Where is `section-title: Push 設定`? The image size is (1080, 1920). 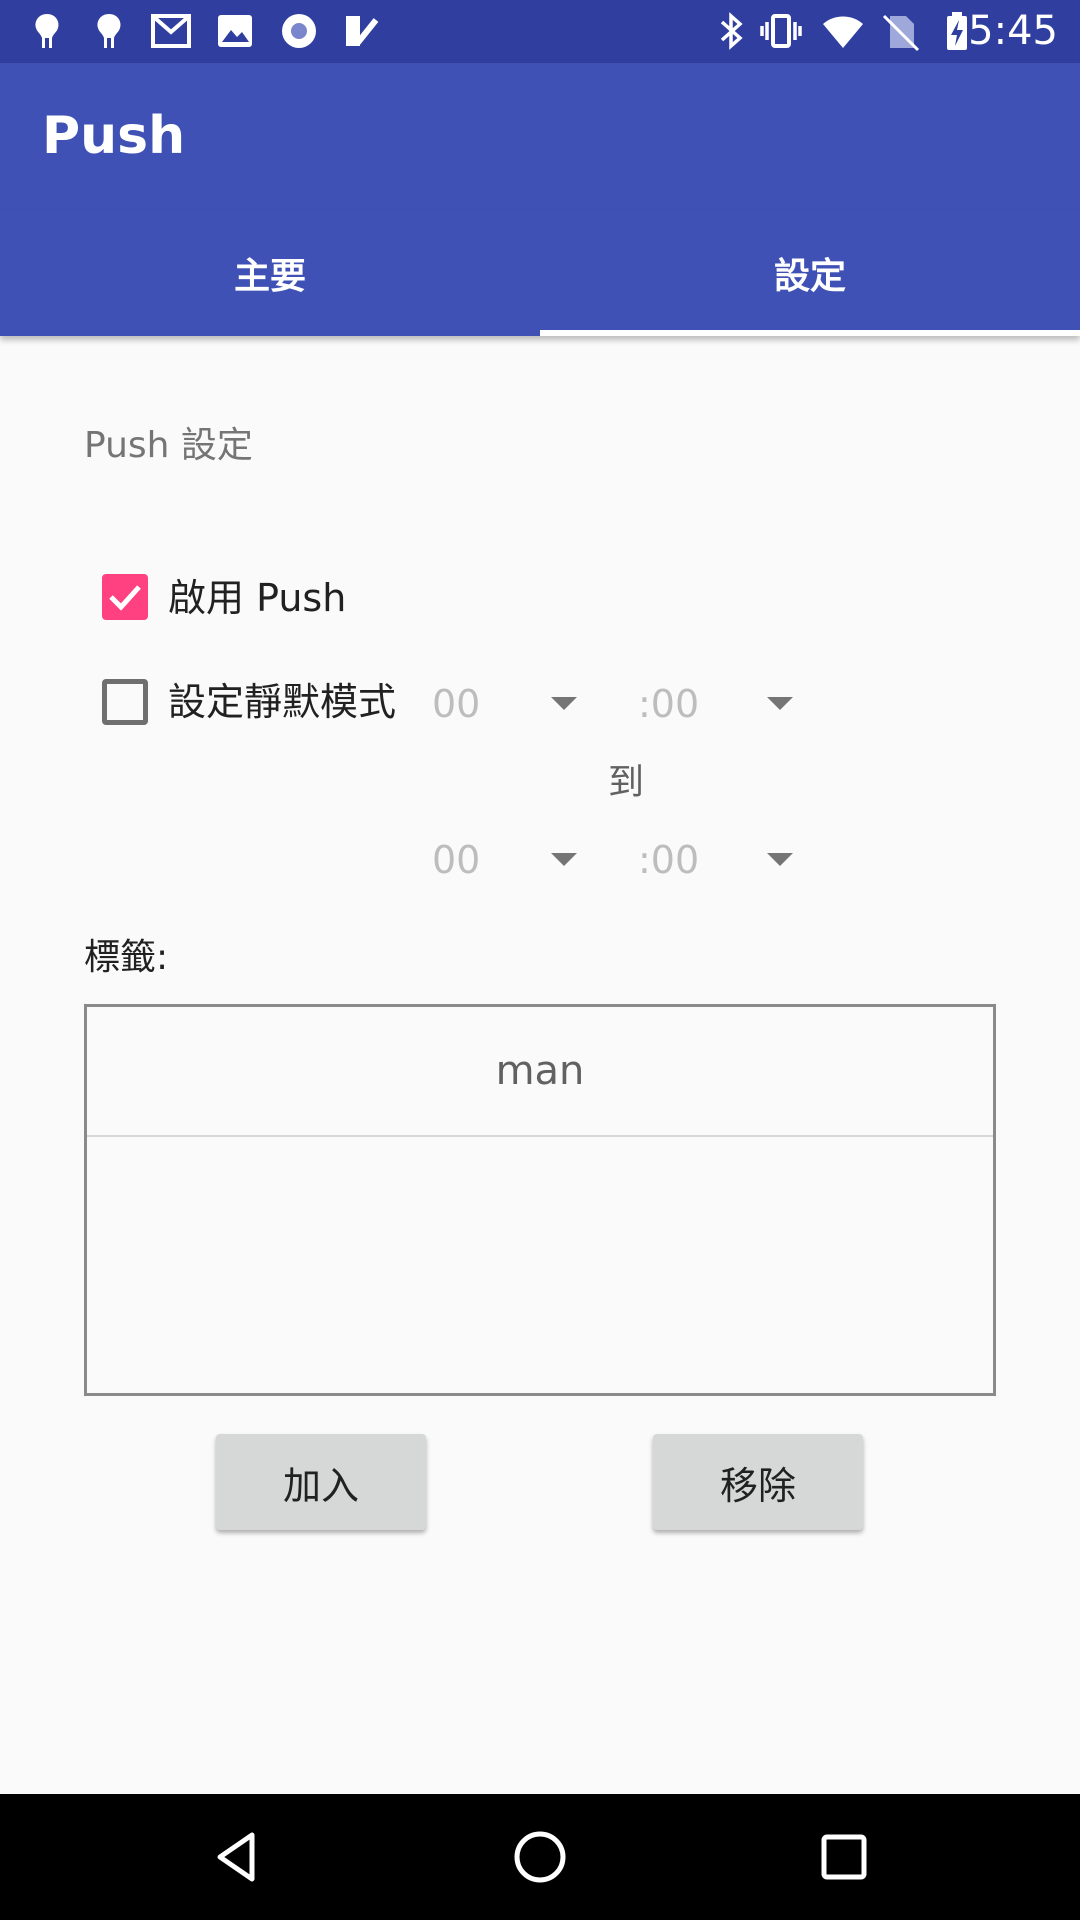
section-title: Push 設定 is located at coordinates (168, 445).